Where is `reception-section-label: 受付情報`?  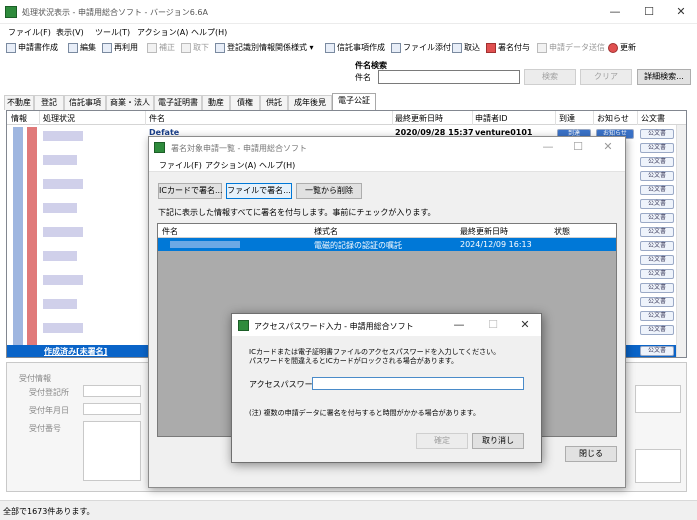
reception-section-label: 受付情報 is located at coordinates (35, 378).